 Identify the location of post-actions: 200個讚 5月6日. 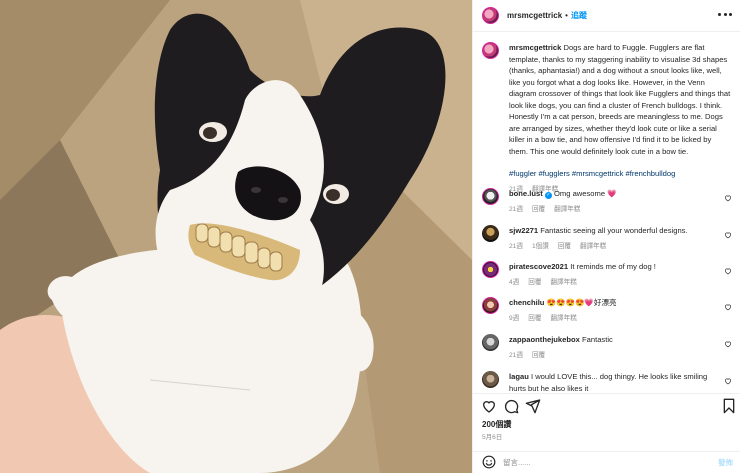
(606, 422).